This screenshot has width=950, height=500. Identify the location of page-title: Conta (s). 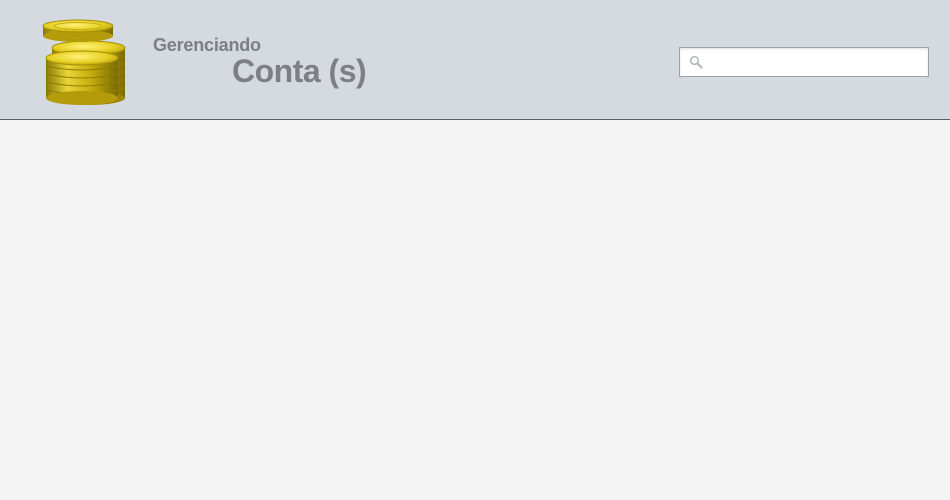
(299, 71).